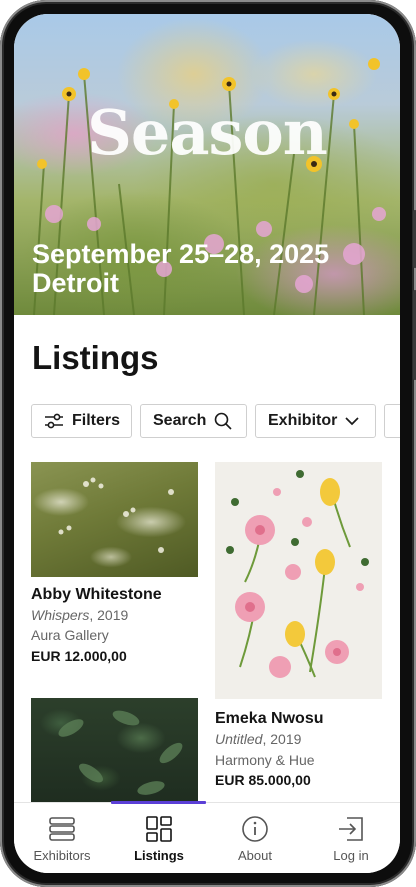 The image size is (416, 887). I want to click on filters-label: Filters, so click(96, 420).